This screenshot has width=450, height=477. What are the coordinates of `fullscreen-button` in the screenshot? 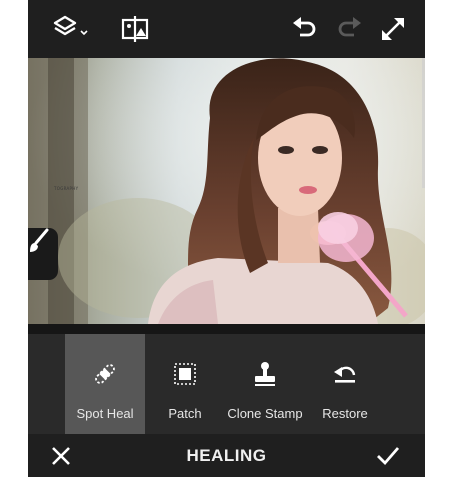 It's located at (393, 29).